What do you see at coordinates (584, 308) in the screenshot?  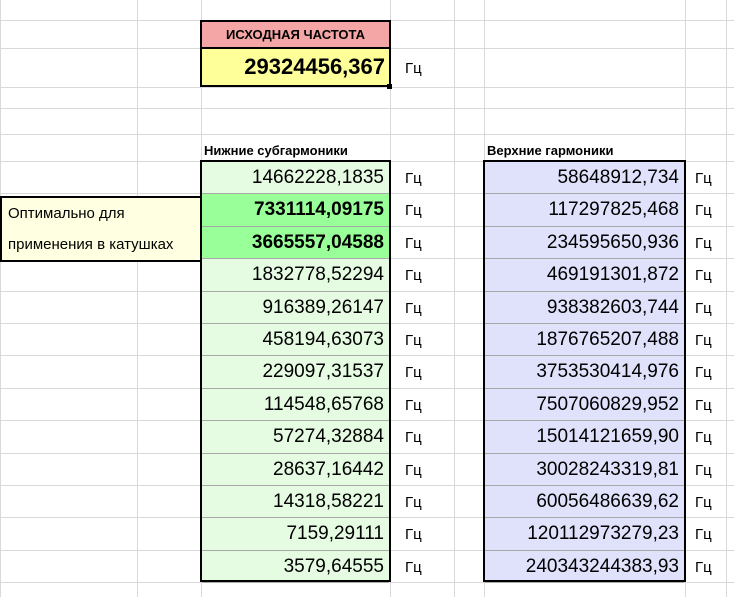 I see `upper-harmonic-cell: 938382603,744` at bounding box center [584, 308].